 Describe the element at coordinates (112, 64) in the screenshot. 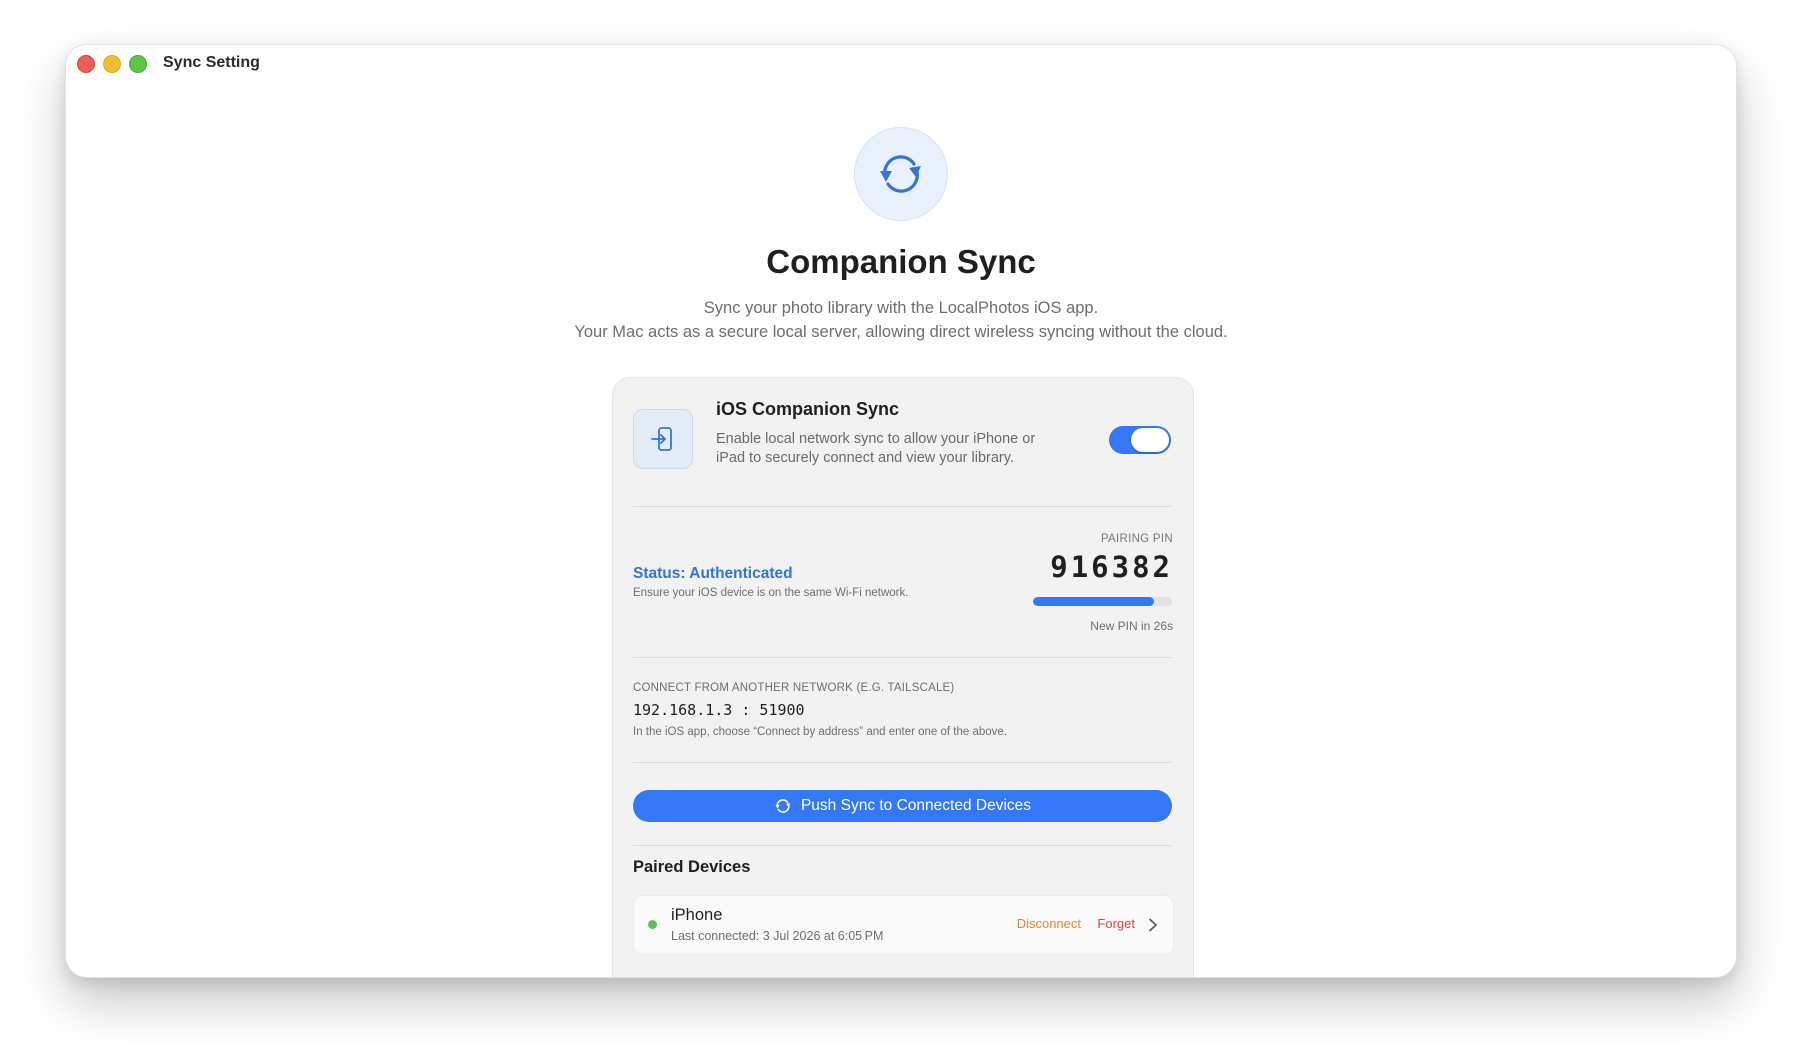

I see `minimize-window-button` at that location.